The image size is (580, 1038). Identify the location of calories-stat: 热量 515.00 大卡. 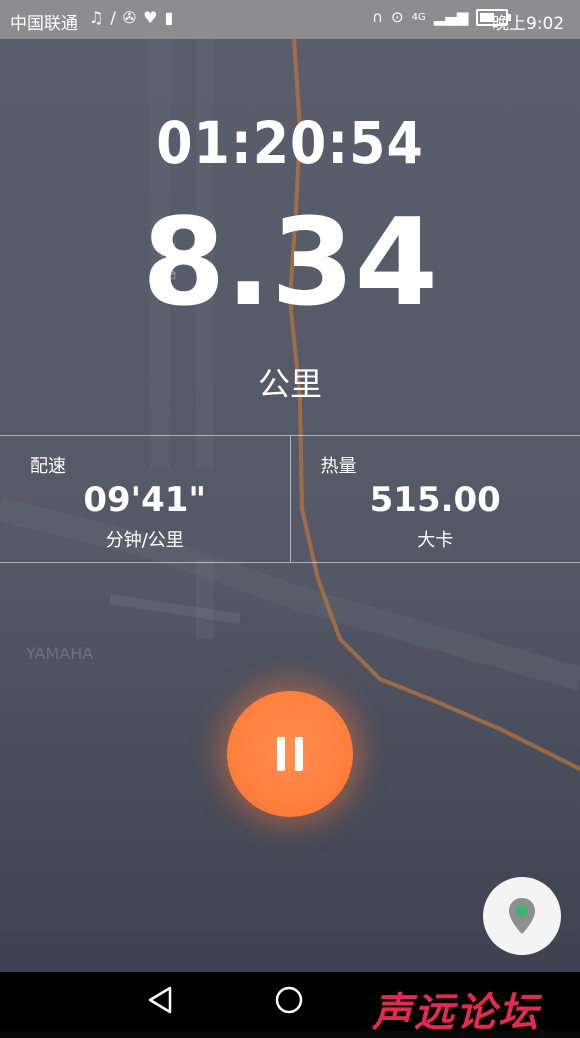
(435, 499).